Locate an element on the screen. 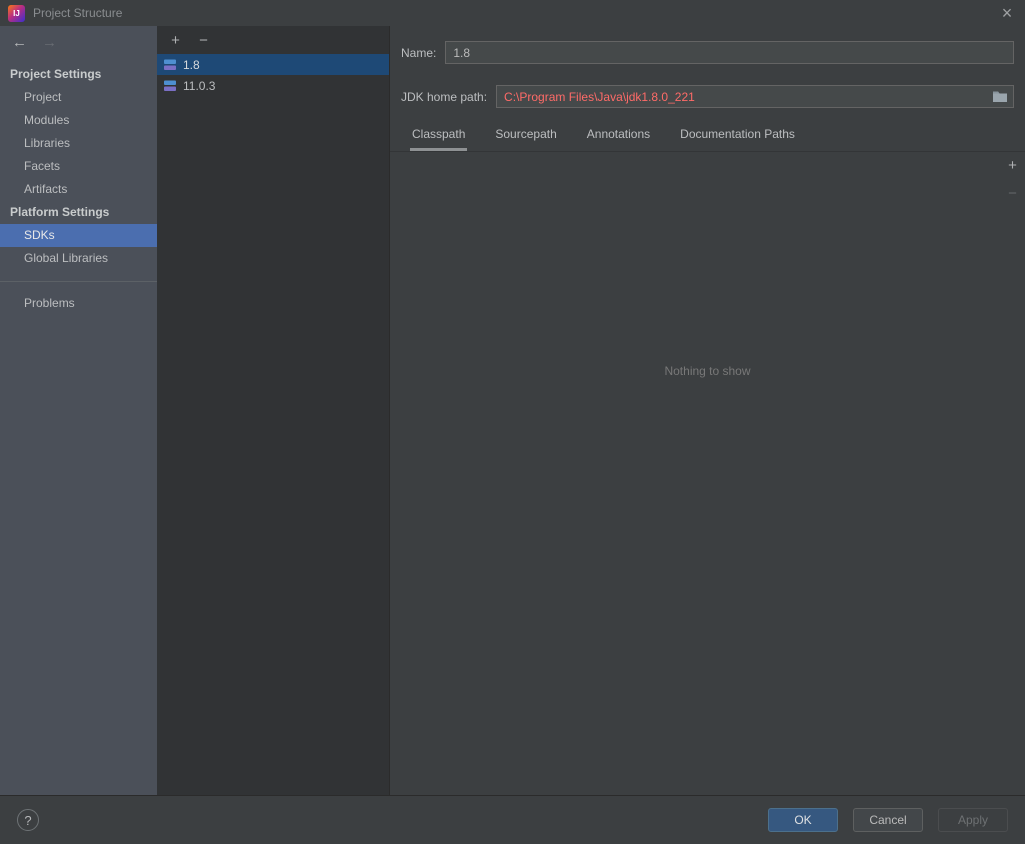 This screenshot has height=844, width=1025. back-arrow-icon: ← is located at coordinates (19, 42).